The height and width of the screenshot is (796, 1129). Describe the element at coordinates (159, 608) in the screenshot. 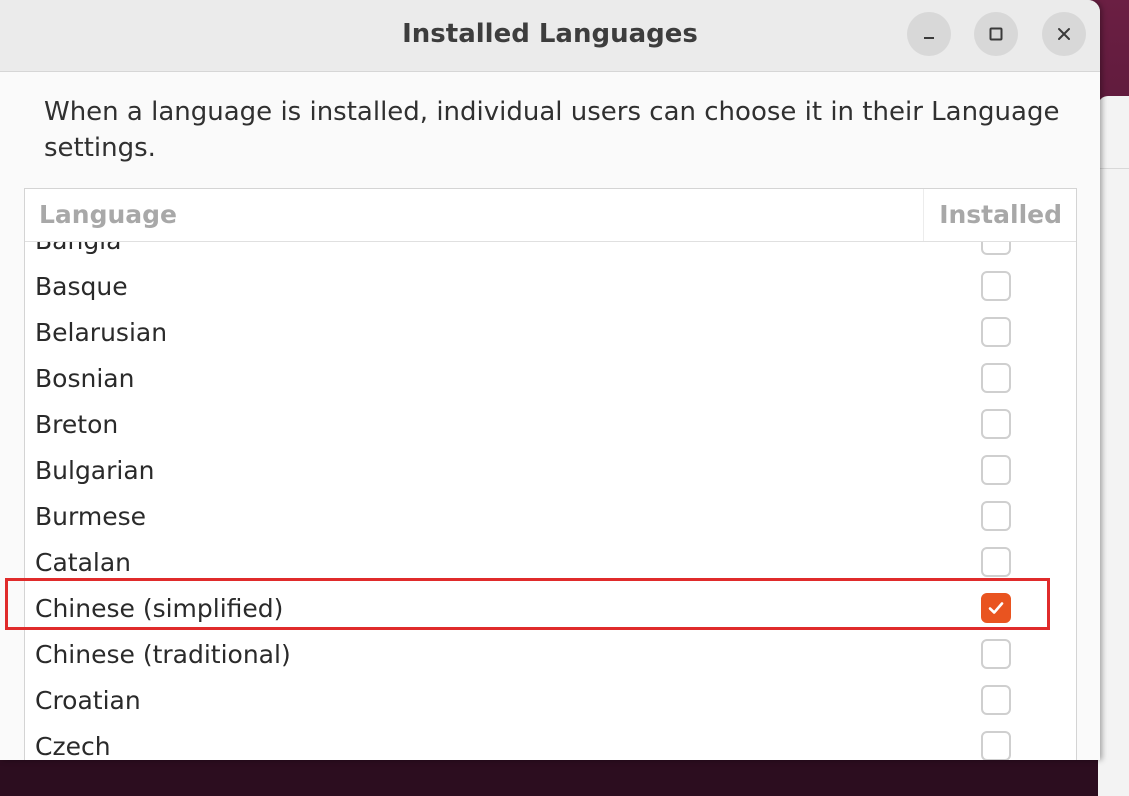

I see `language-name: Chinese (simplified)` at that location.